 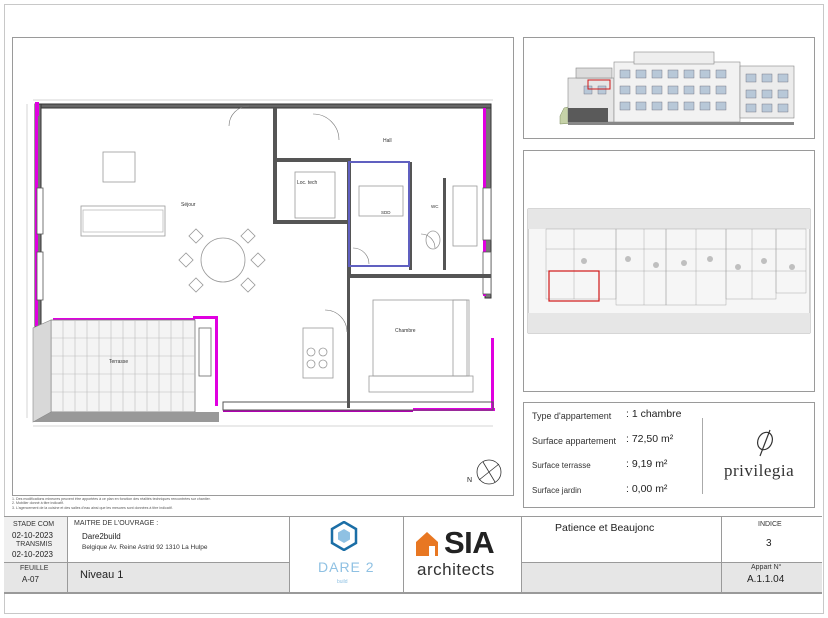 I want to click on feuille-label: FEUILLE, so click(x=34, y=568).